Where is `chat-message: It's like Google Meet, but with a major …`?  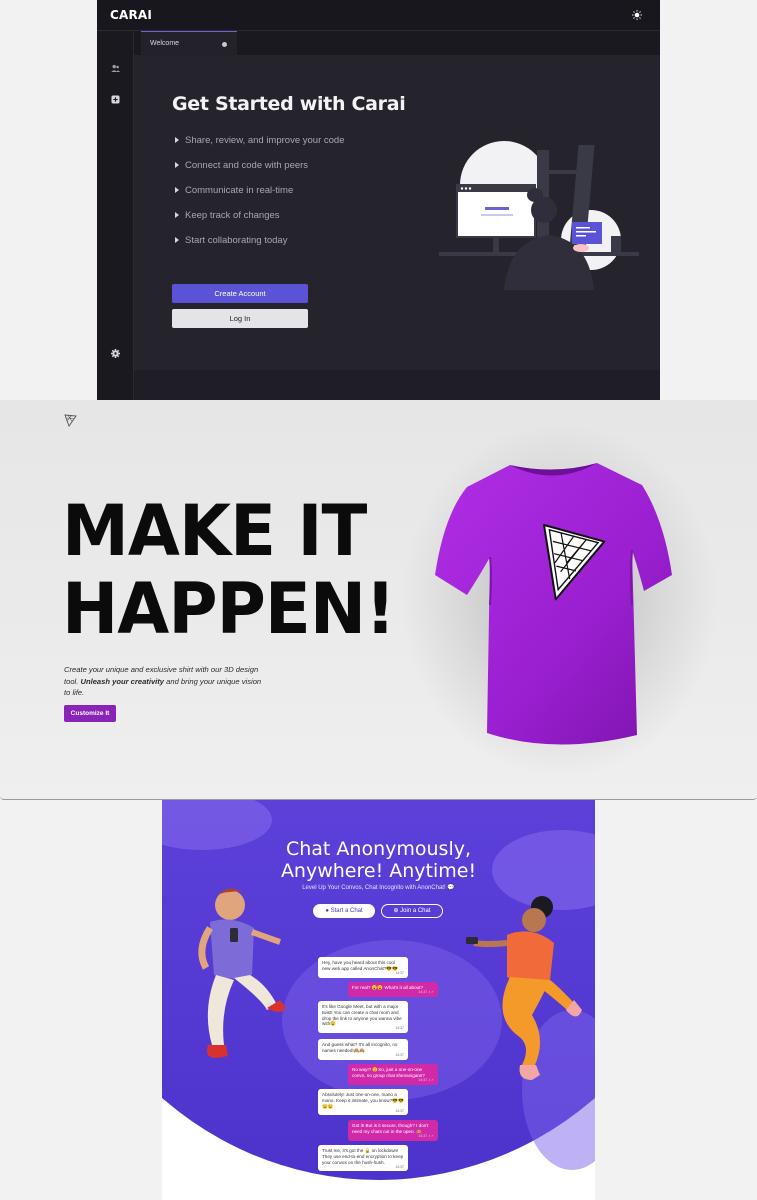 chat-message: It's like Google Meet, but with a major … is located at coordinates (363, 1017).